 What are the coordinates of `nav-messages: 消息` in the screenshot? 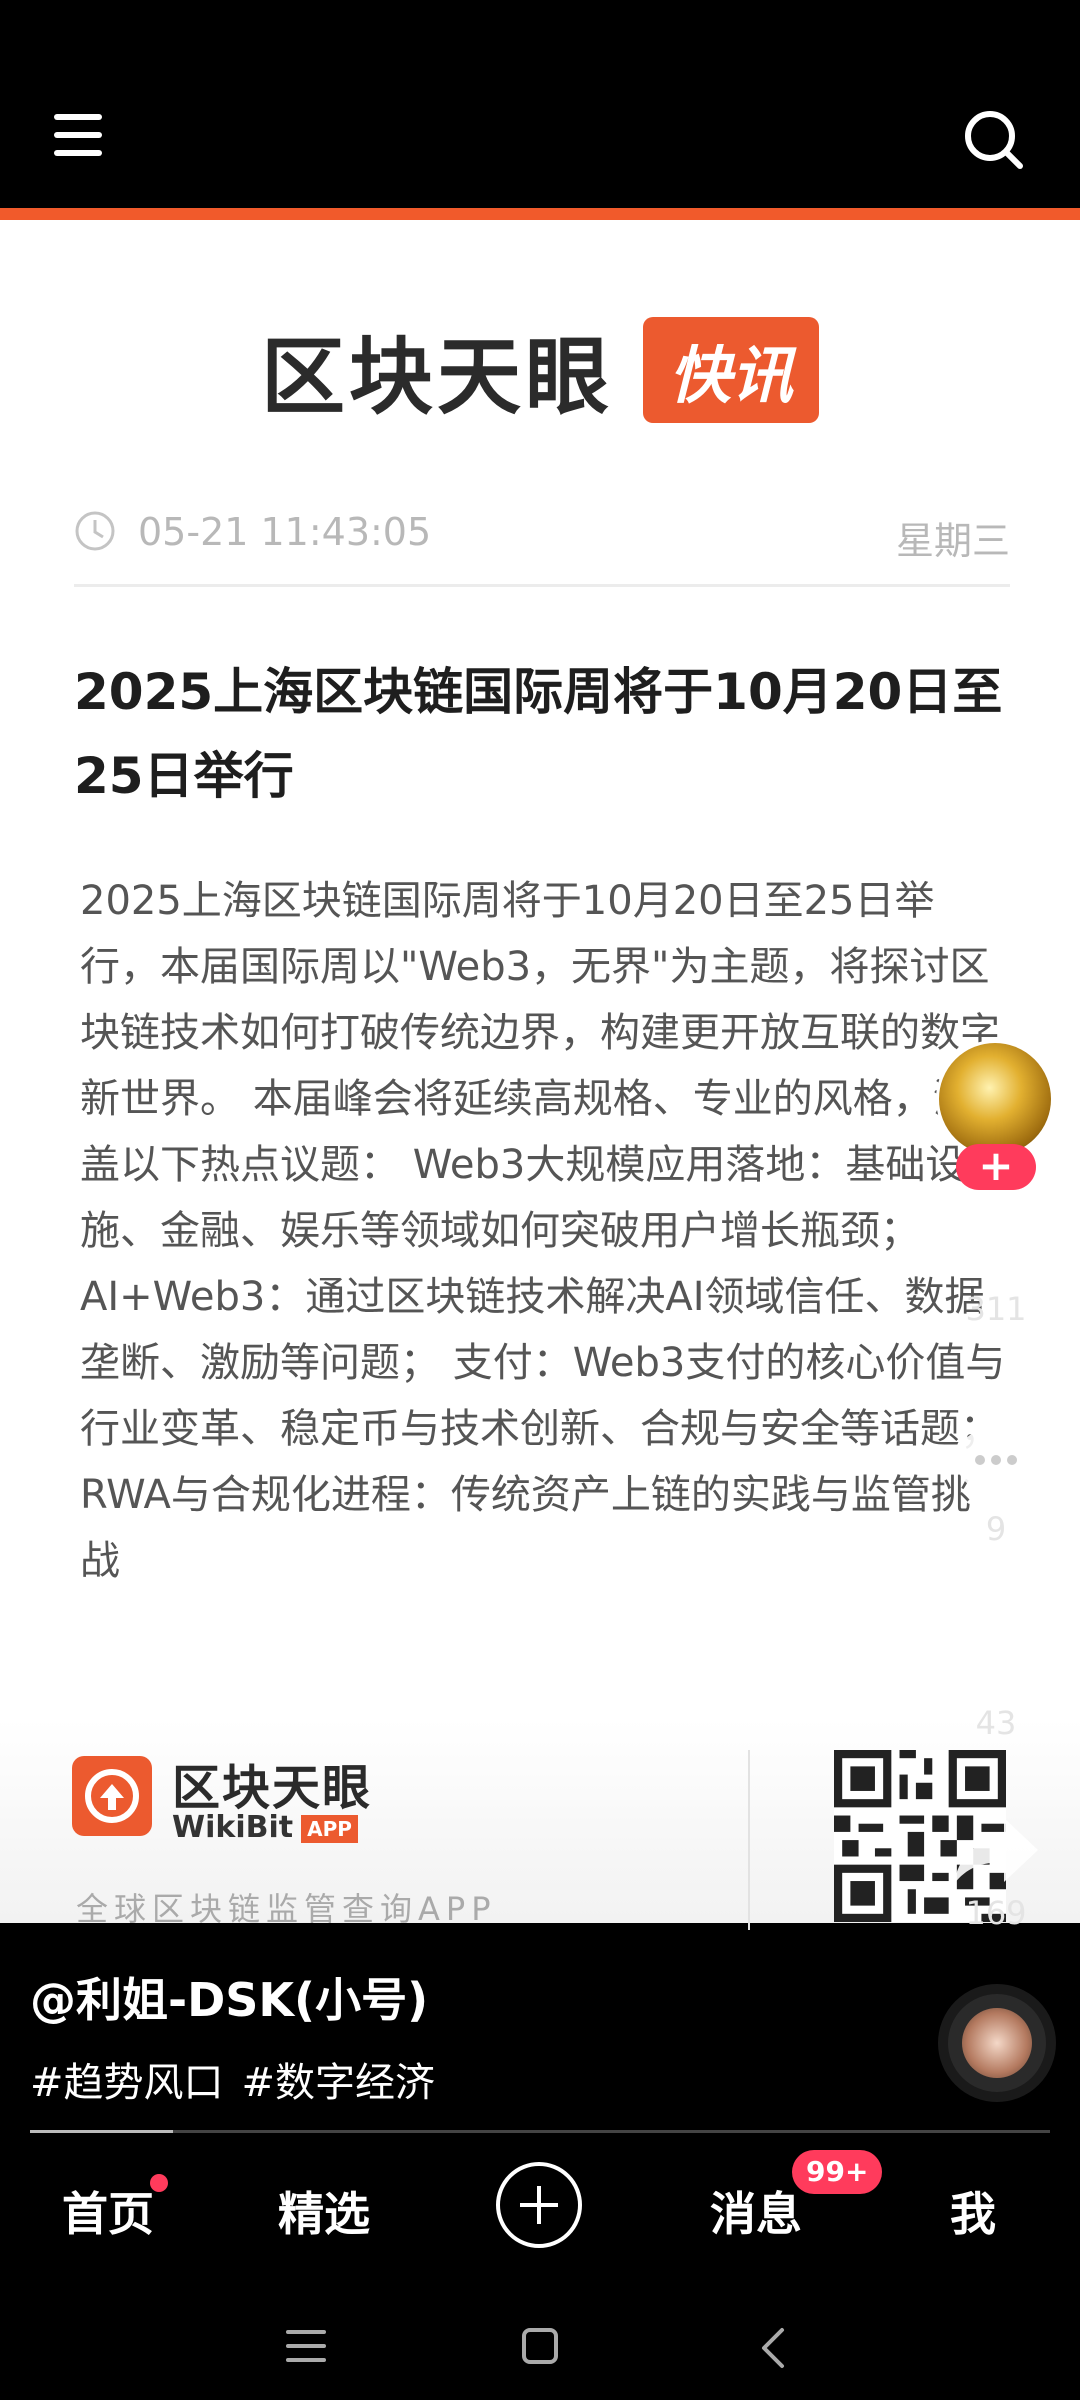 It's located at (756, 2211).